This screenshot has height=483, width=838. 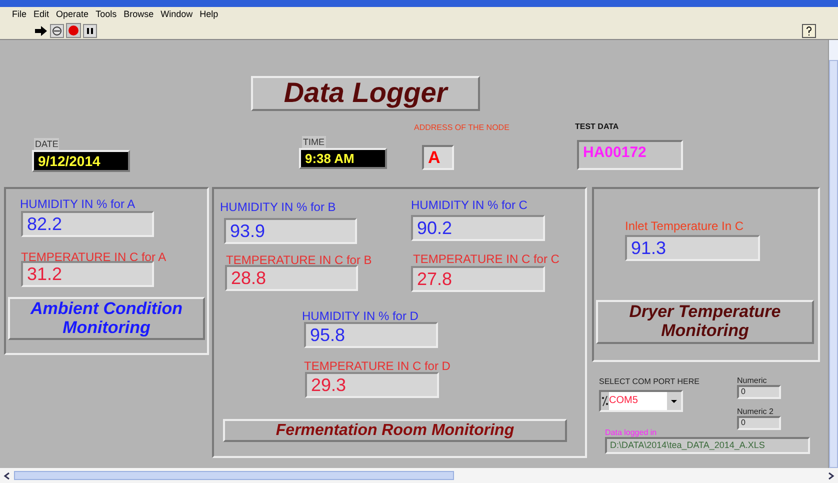 What do you see at coordinates (72, 15) in the screenshot?
I see `menu-item: Operate` at bounding box center [72, 15].